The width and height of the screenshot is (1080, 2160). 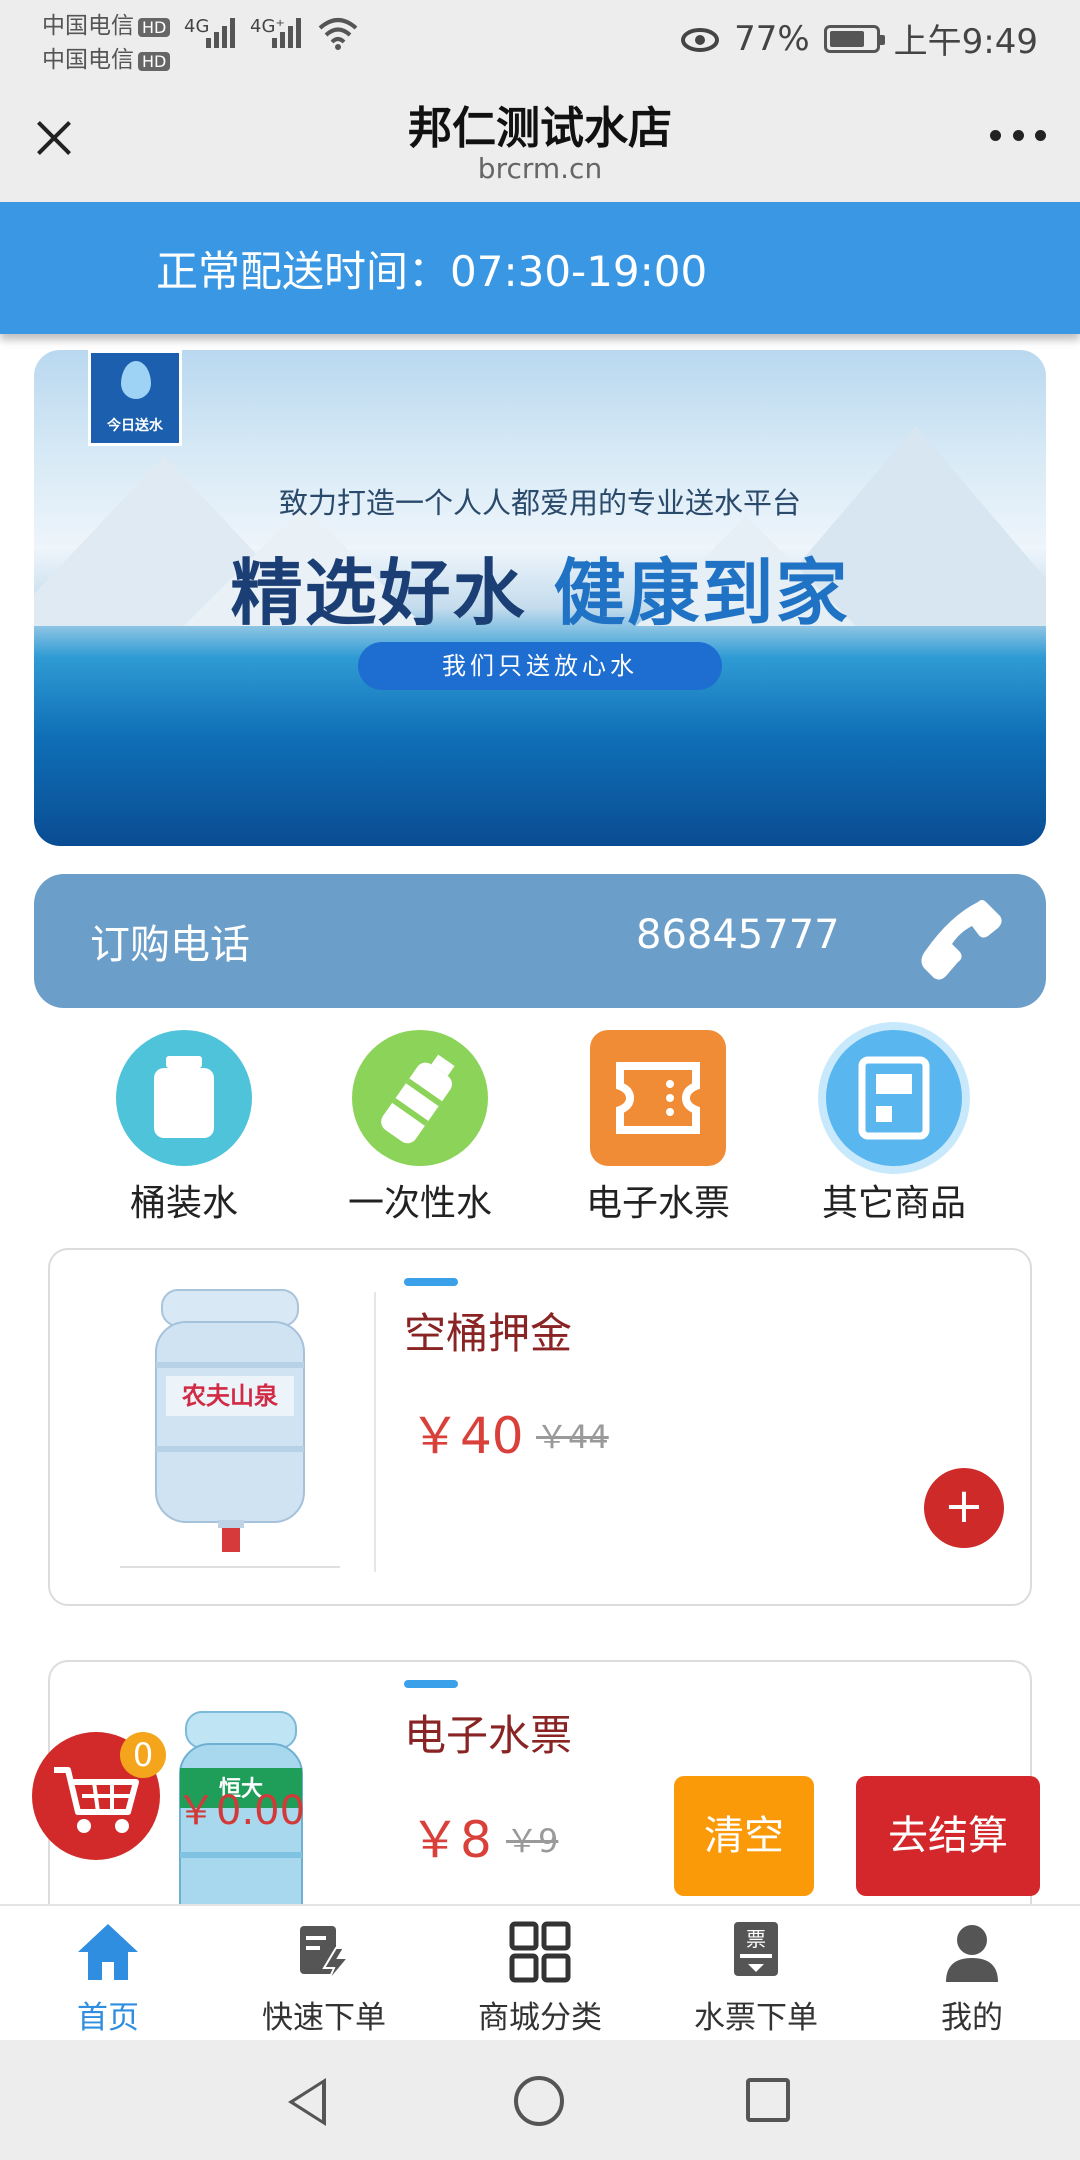 What do you see at coordinates (756, 1939) in the screenshot?
I see `svg-text: 票` at bounding box center [756, 1939].